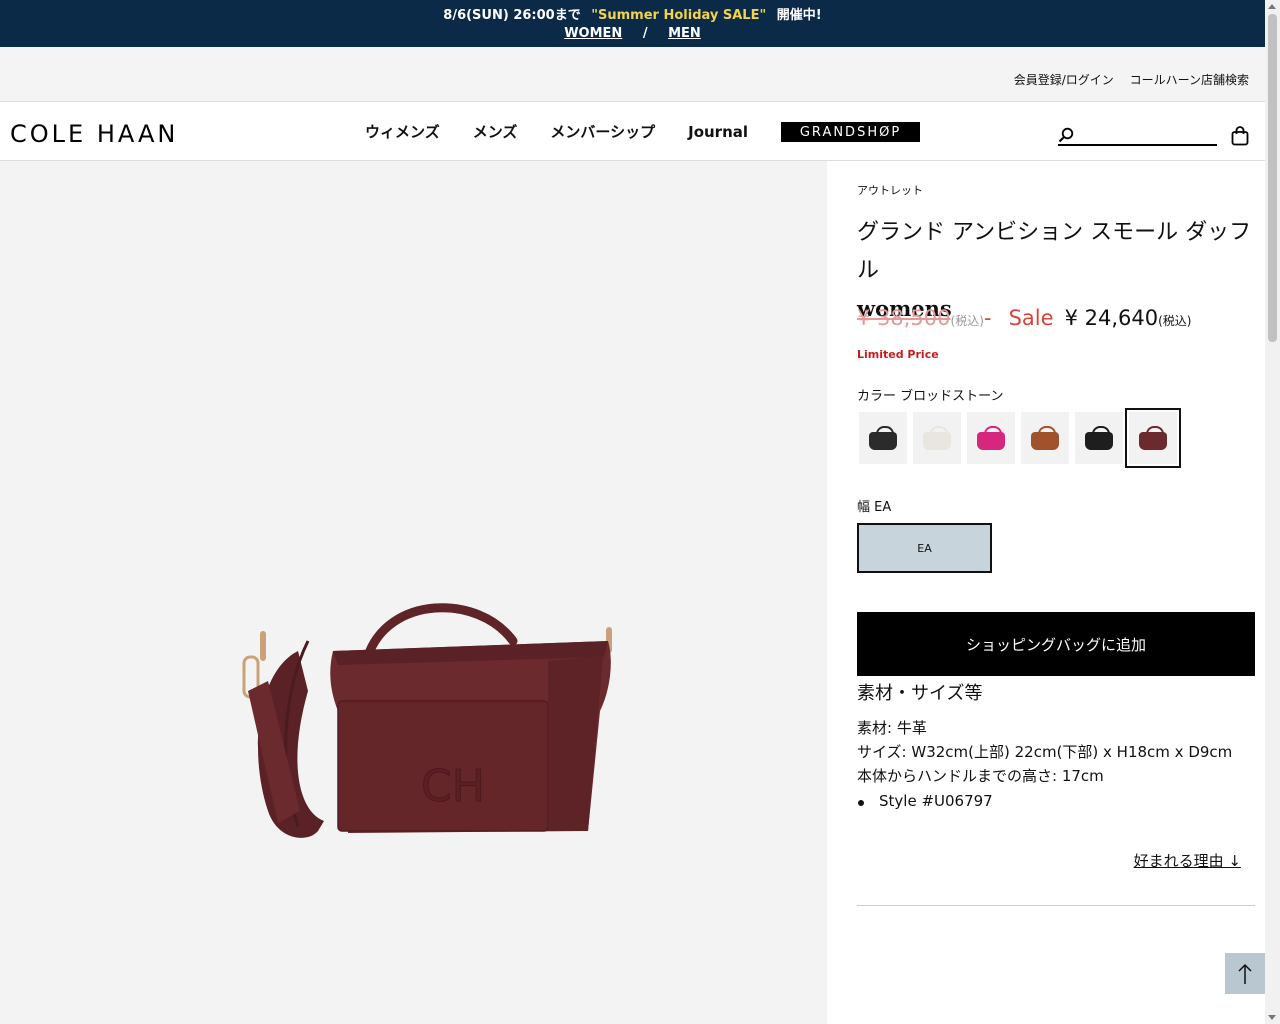 The width and height of the screenshot is (1280, 1024). I want to click on width-label: 幅 EA, so click(874, 507).